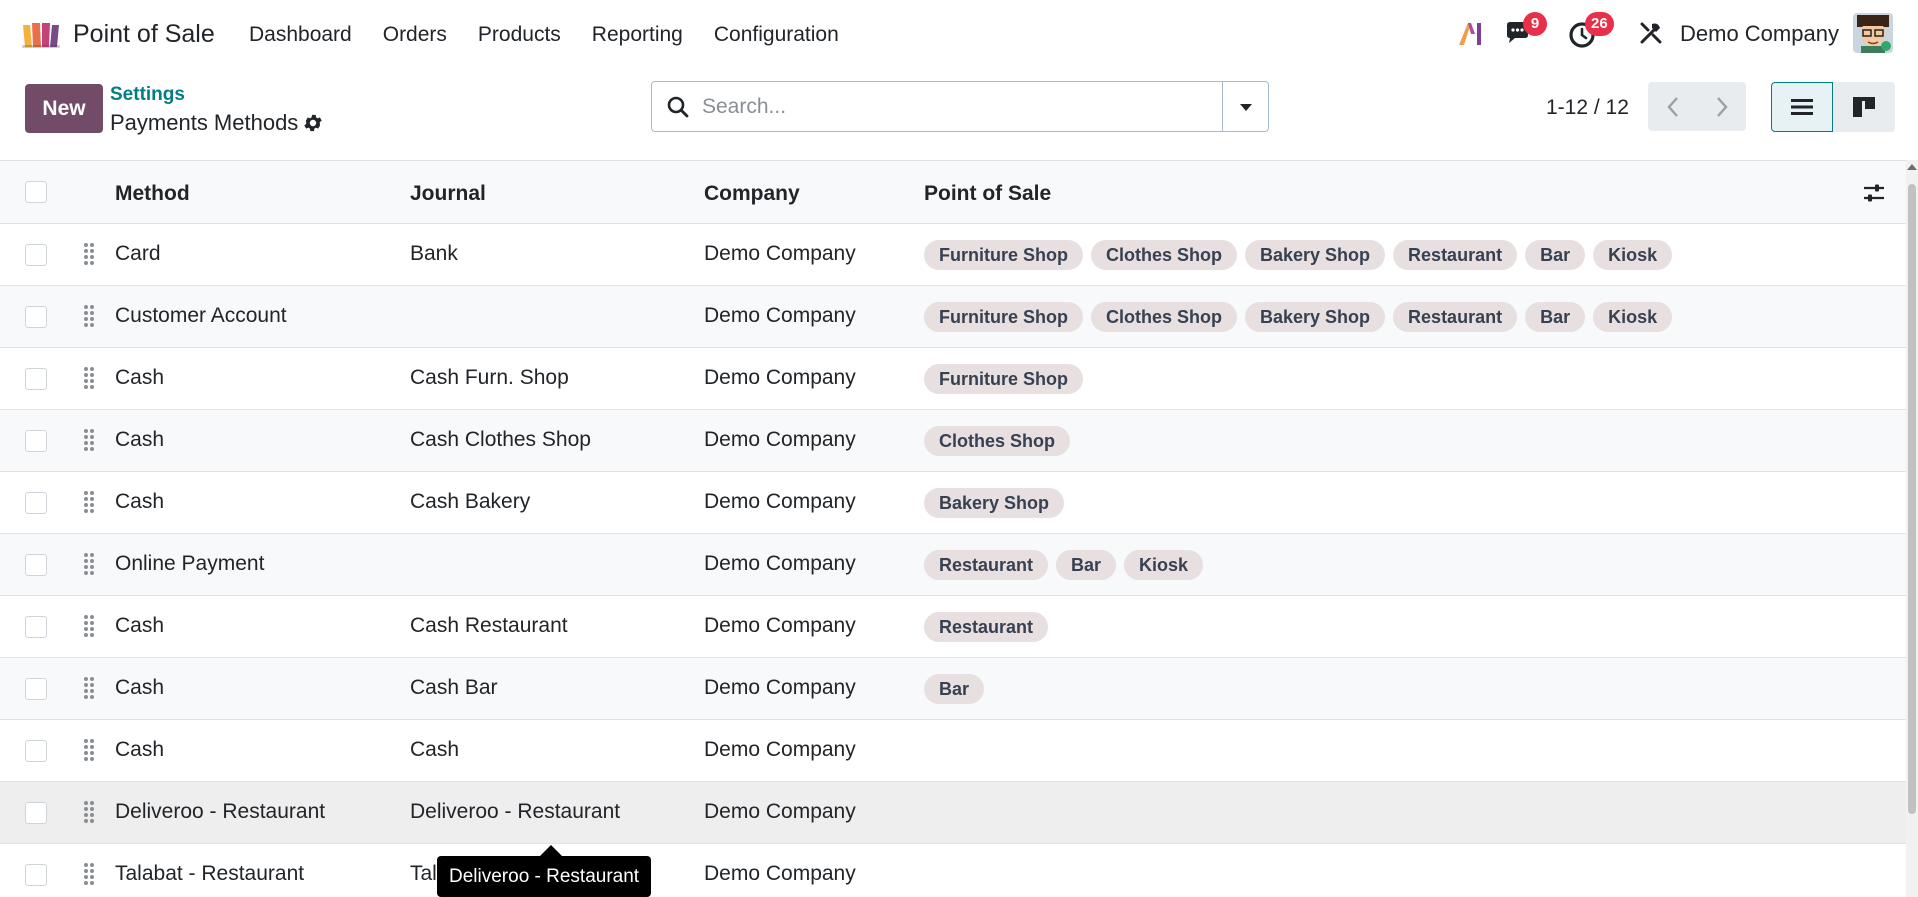  I want to click on kanban-view-button, so click(1864, 107).